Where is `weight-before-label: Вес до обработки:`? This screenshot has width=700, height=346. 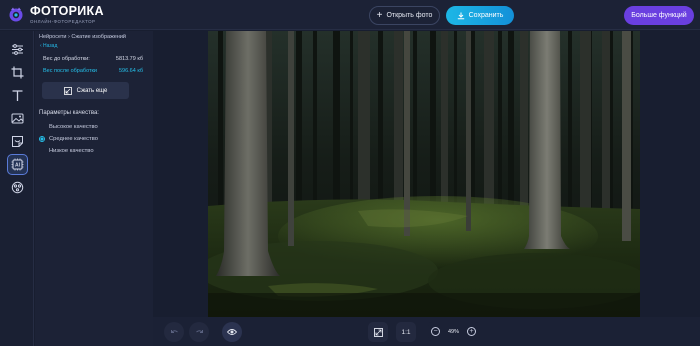 weight-before-label: Вес до обработки: is located at coordinates (66, 59).